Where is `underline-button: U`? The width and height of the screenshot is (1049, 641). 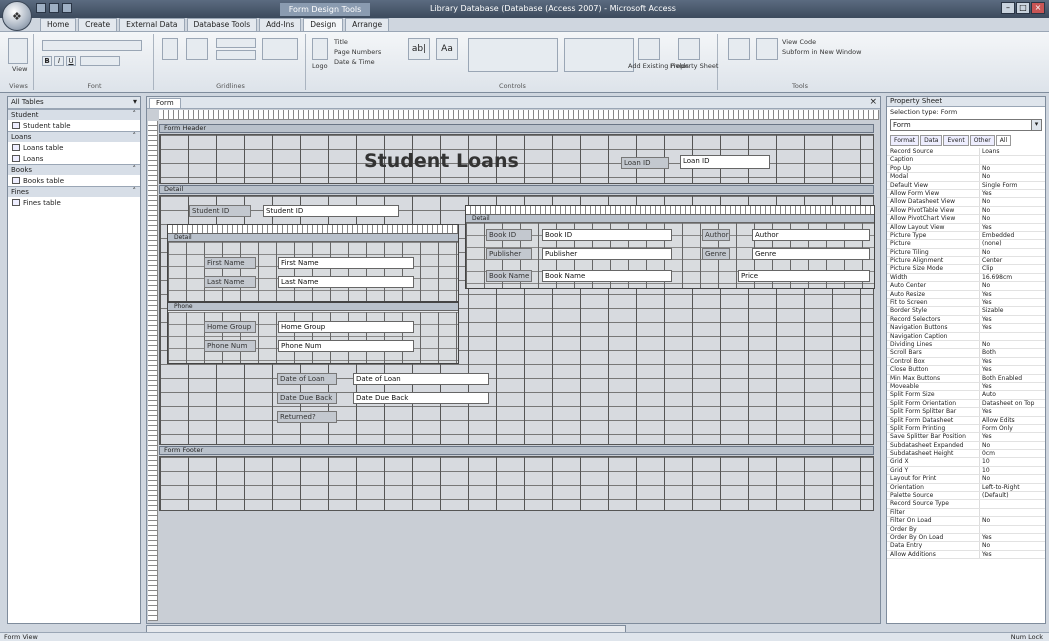 underline-button: U is located at coordinates (71, 61).